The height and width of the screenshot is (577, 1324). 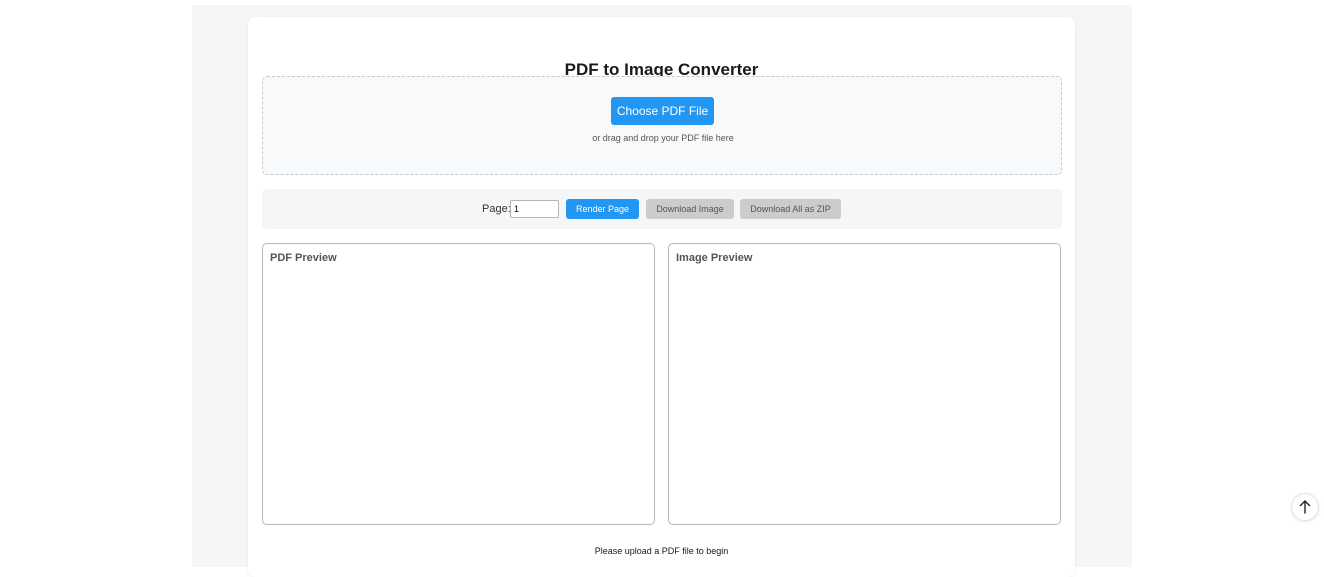 I want to click on image-preview-title: Image Preview, so click(x=714, y=258).